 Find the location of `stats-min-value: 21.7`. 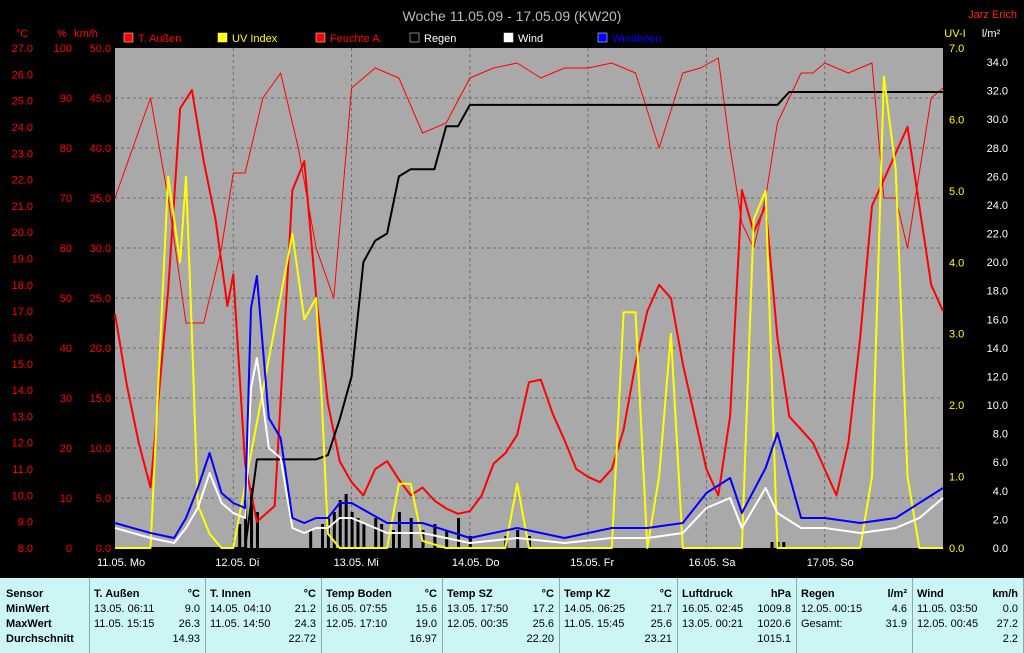

stats-min-value: 21.7 is located at coordinates (661, 609).